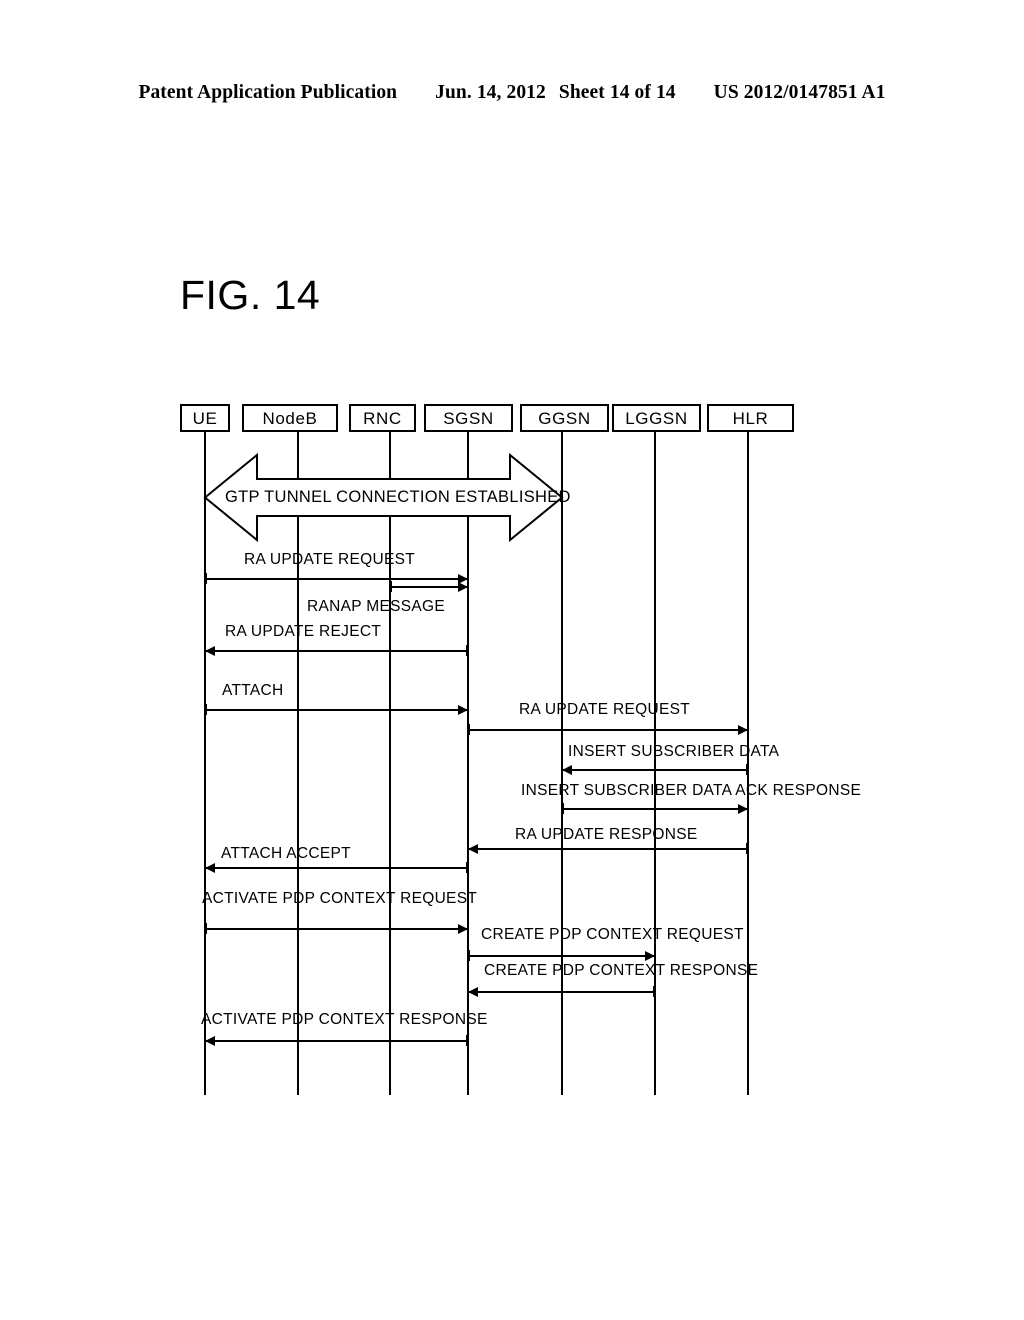 This screenshot has height=1320, width=1024. Describe the element at coordinates (253, 690) in the screenshot. I see `message-label: ATTACH` at that location.